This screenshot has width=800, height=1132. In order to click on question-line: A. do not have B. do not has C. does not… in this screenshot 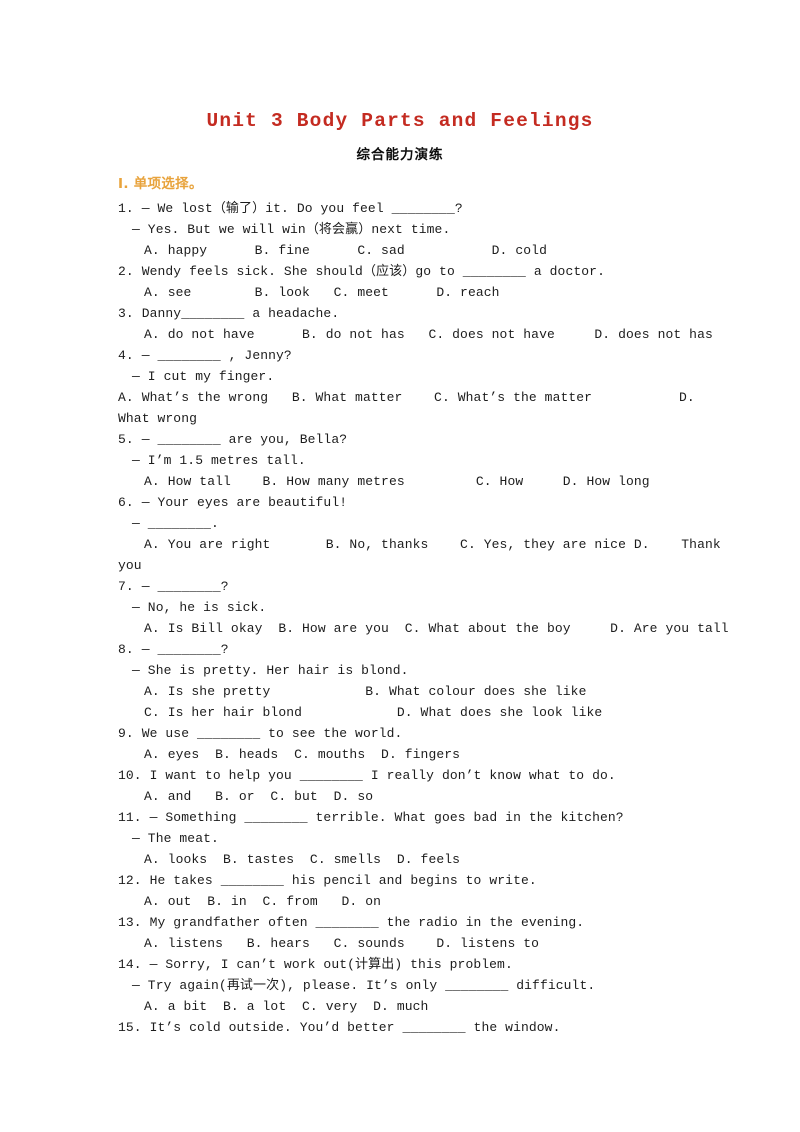, I will do `click(428, 334)`.